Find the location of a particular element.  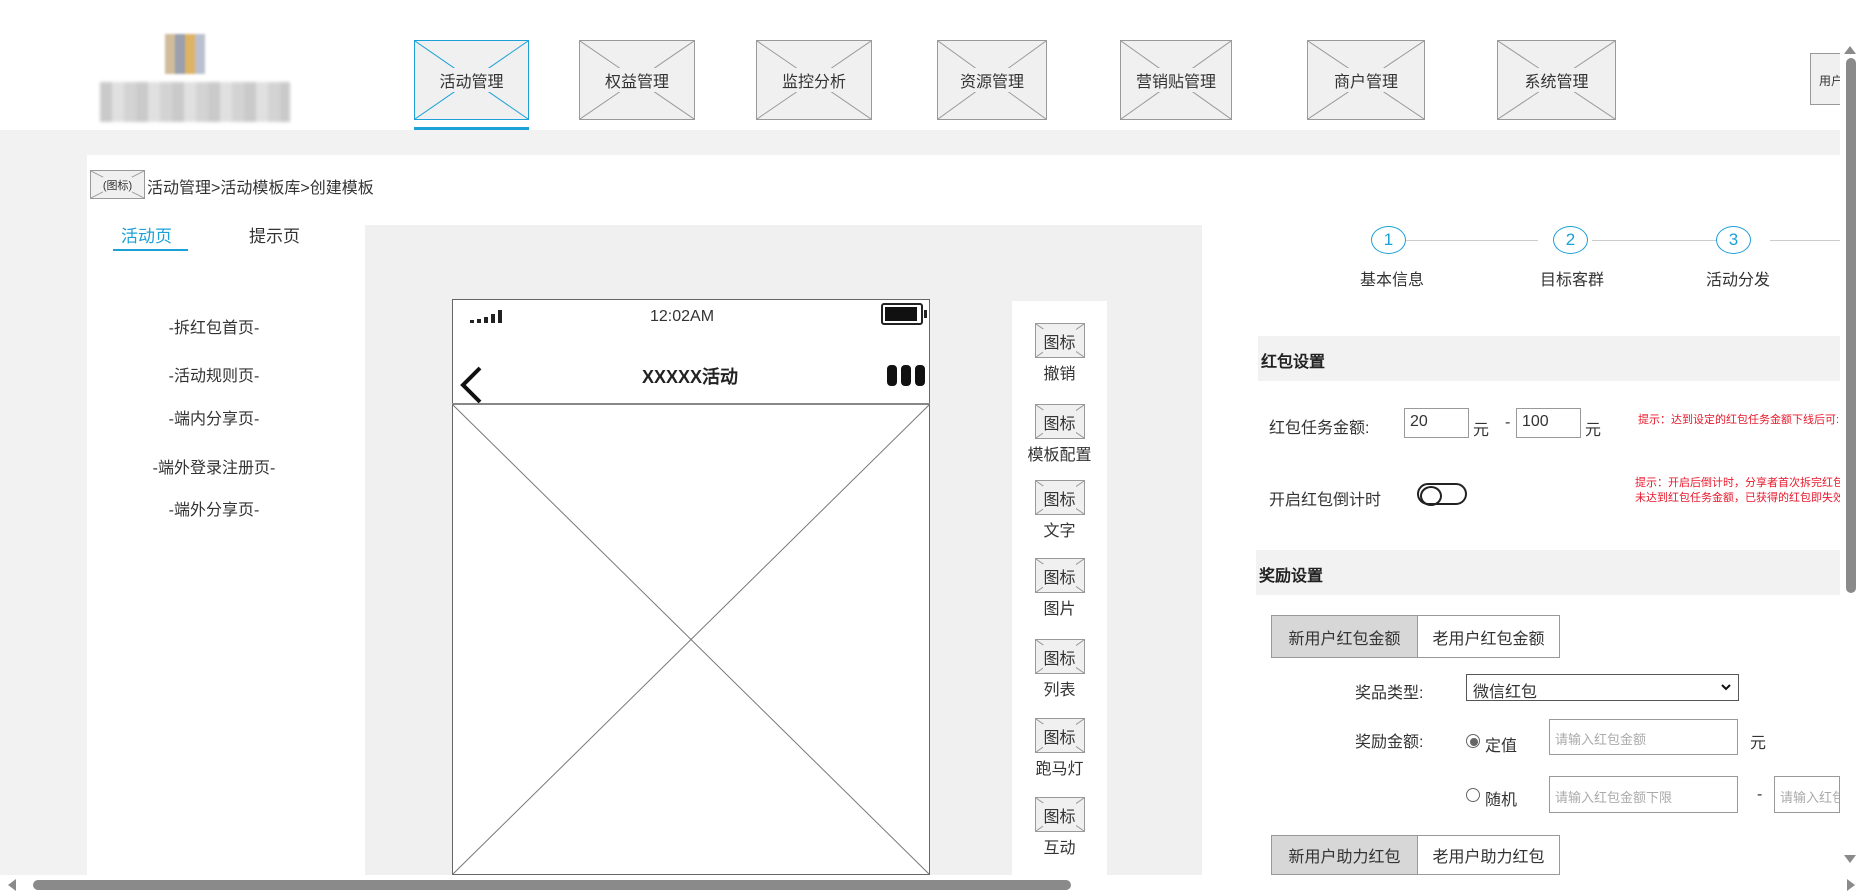

fixed-amount-input: 请输入红包金额 is located at coordinates (1643, 737).